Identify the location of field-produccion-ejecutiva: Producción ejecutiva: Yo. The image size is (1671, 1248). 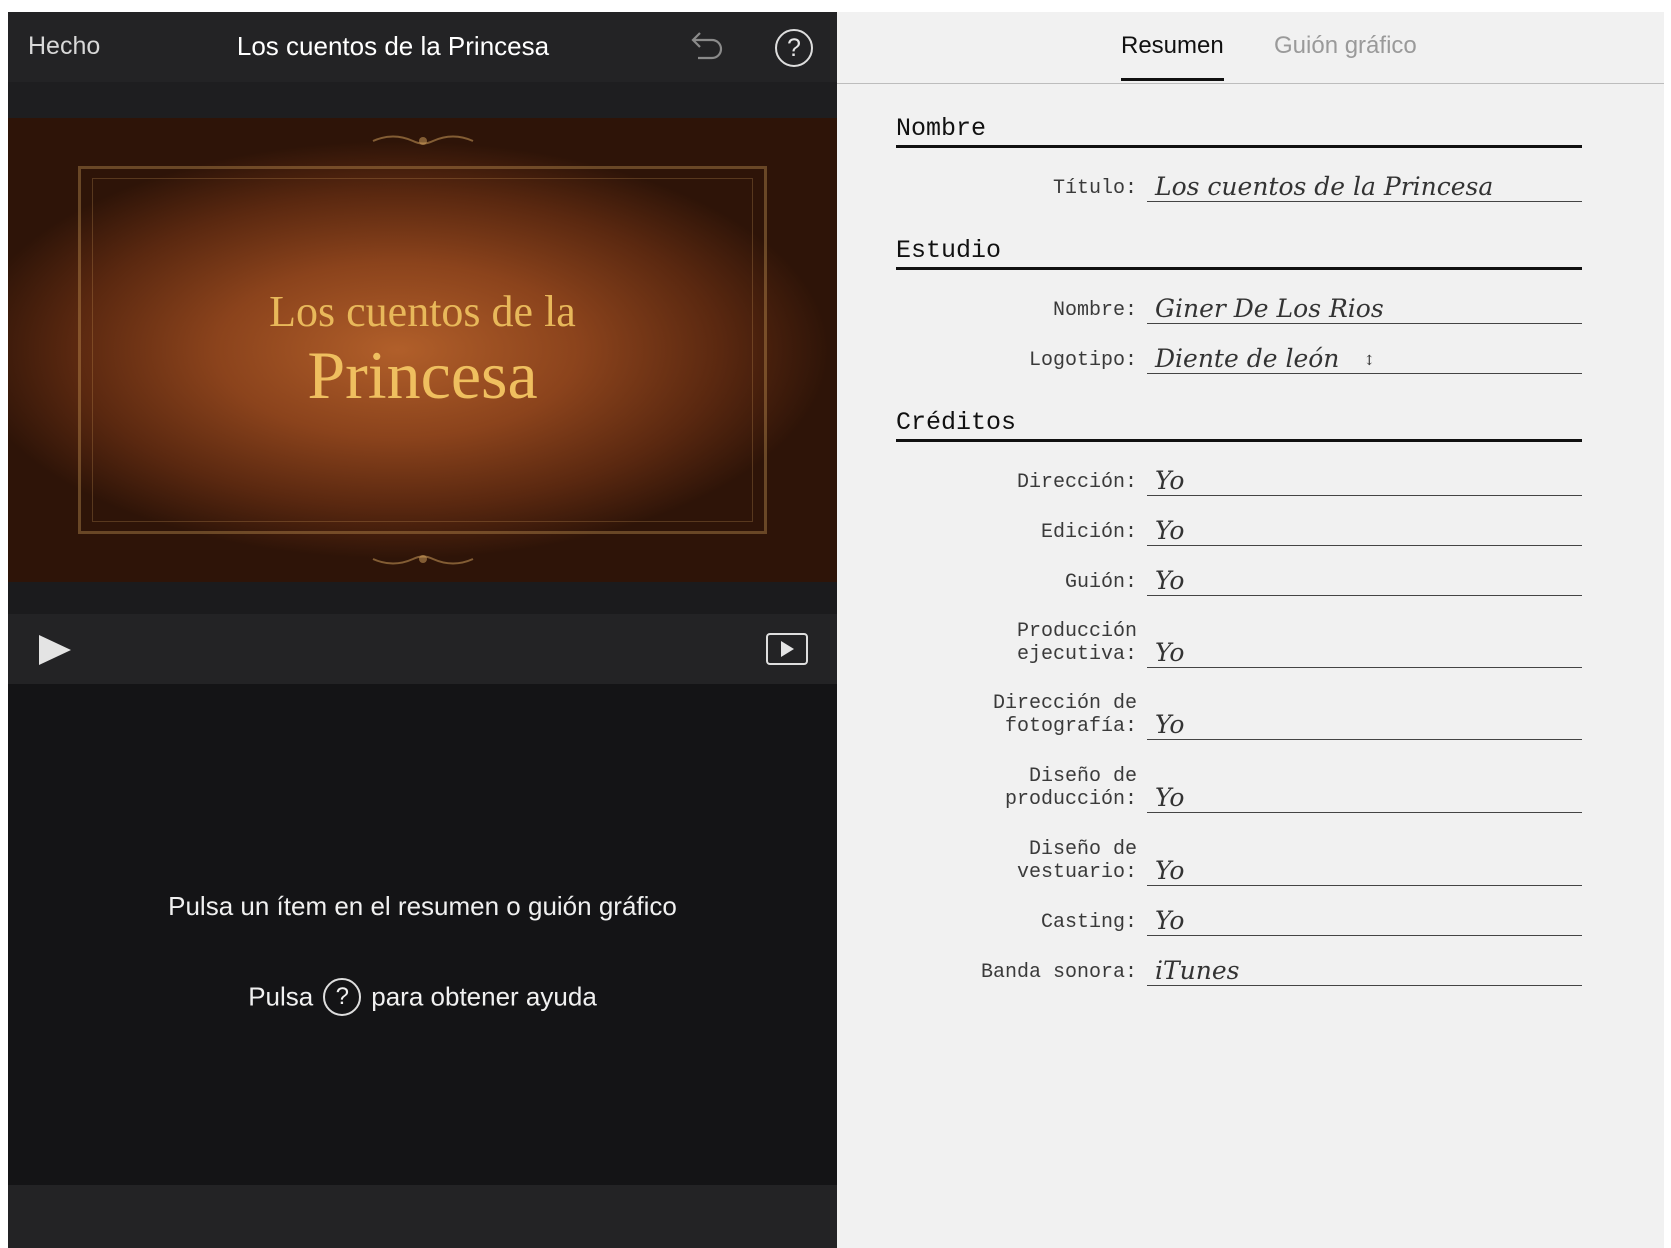
(1239, 642).